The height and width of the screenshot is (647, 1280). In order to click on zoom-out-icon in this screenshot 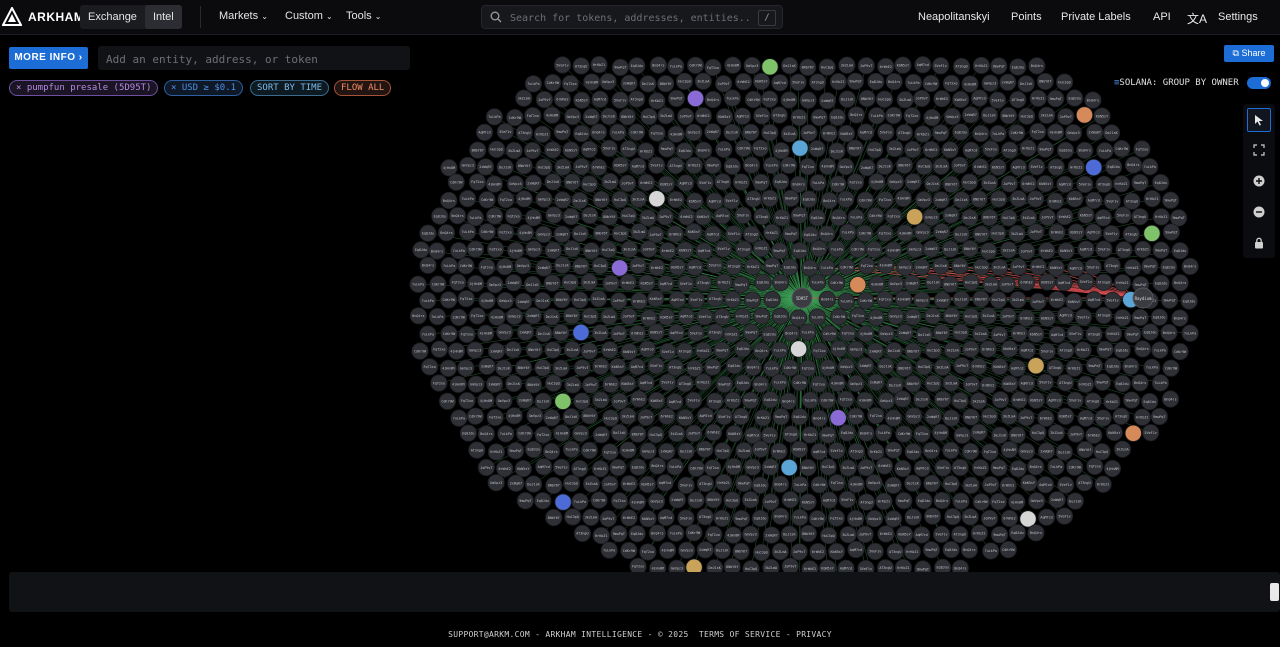, I will do `click(1259, 212)`.